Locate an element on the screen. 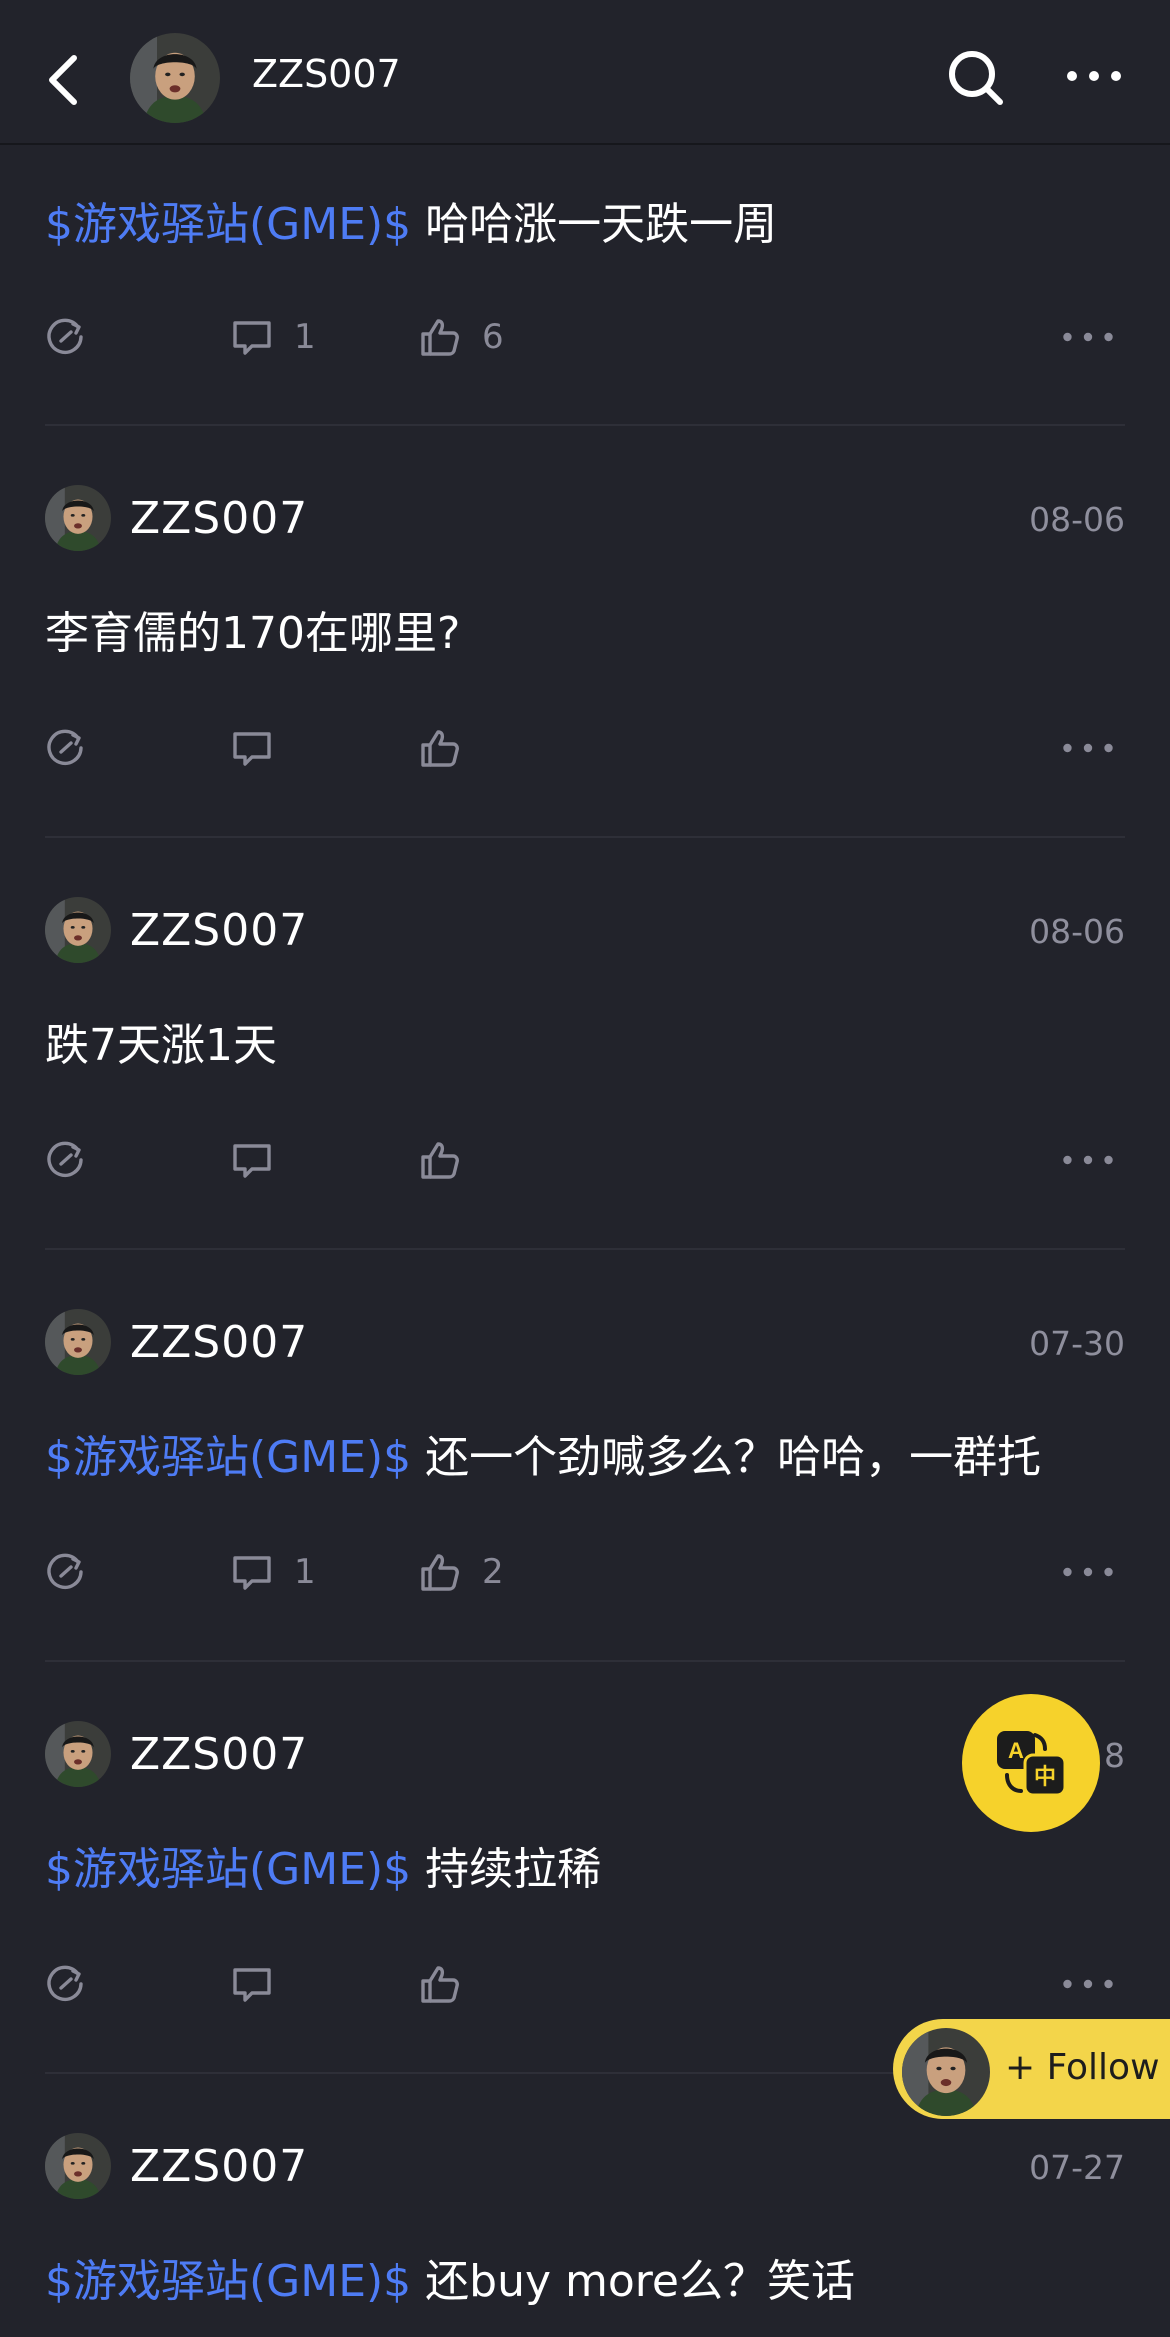 The height and width of the screenshot is (2337, 1170). follow-label: + Follow is located at coordinates (1082, 2067).